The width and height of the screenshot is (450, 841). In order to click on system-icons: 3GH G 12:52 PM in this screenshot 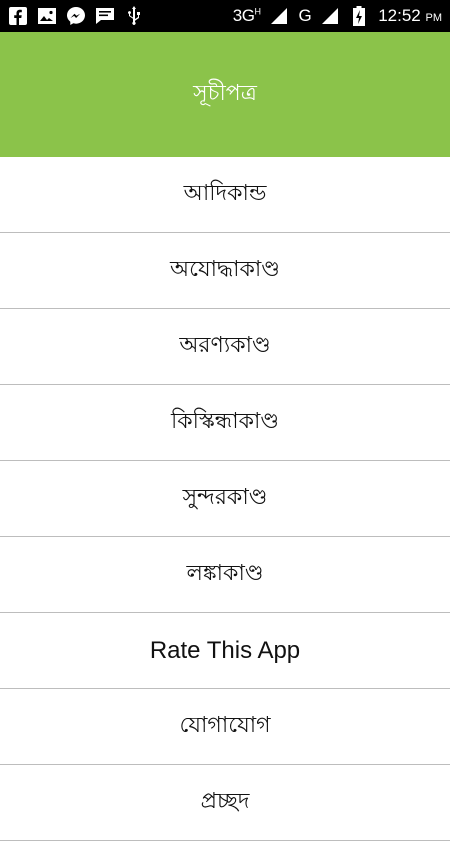, I will do `click(337, 16)`.